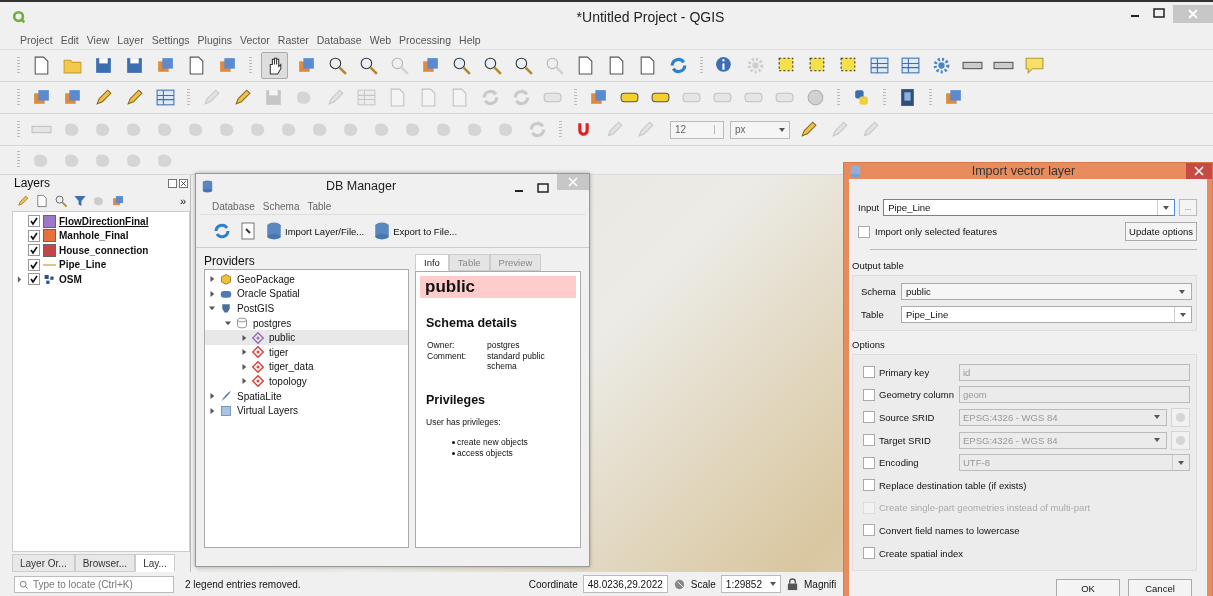 The height and width of the screenshot is (596, 1213). What do you see at coordinates (432, 262) in the screenshot?
I see `tab: Info` at bounding box center [432, 262].